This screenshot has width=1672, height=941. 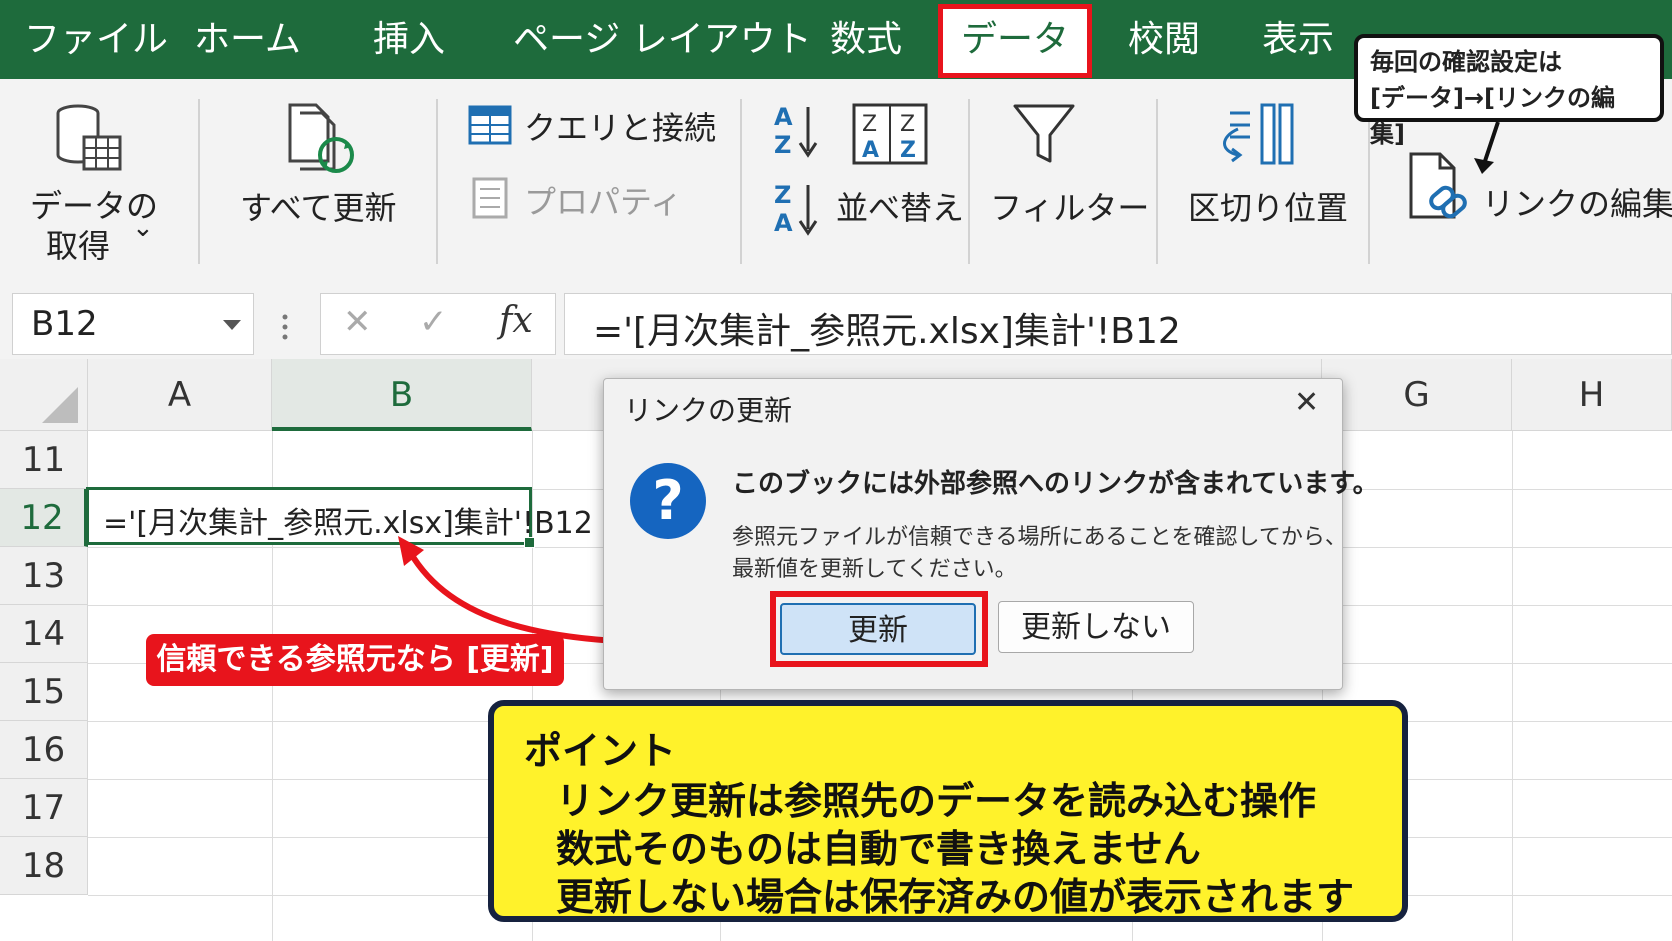 What do you see at coordinates (402, 395) in the screenshot?
I see `column-header-b: B` at bounding box center [402, 395].